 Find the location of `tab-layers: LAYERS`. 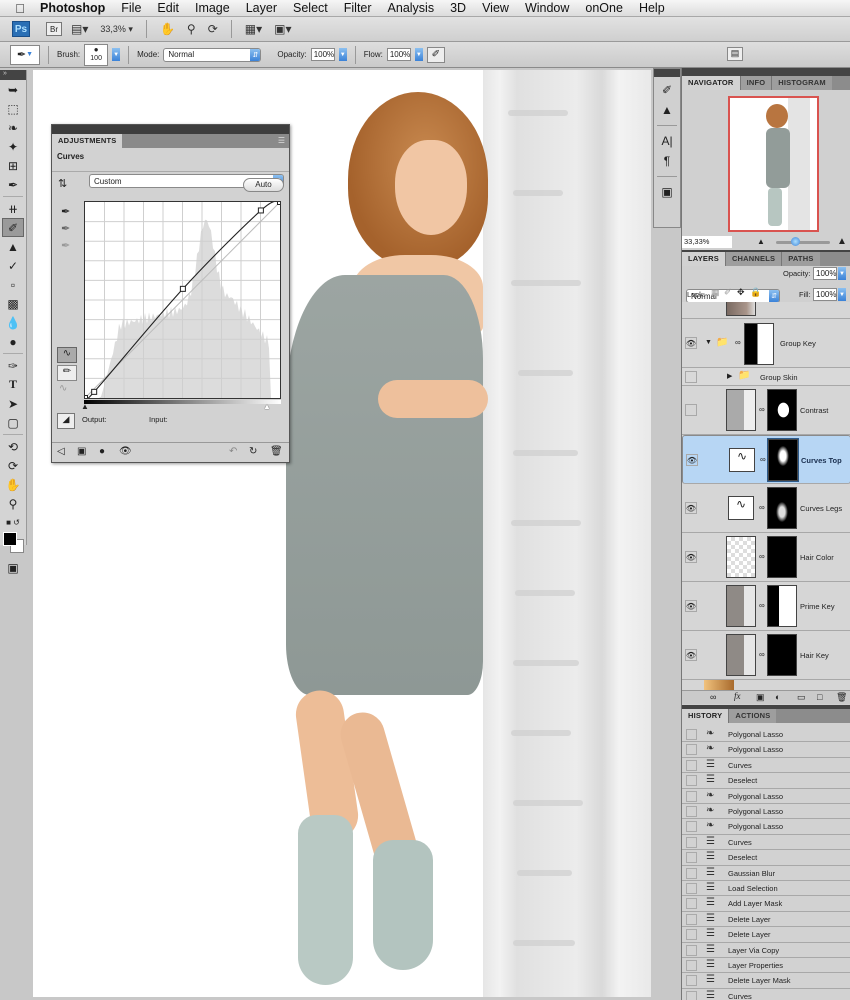

tab-layers: LAYERS is located at coordinates (703, 259).